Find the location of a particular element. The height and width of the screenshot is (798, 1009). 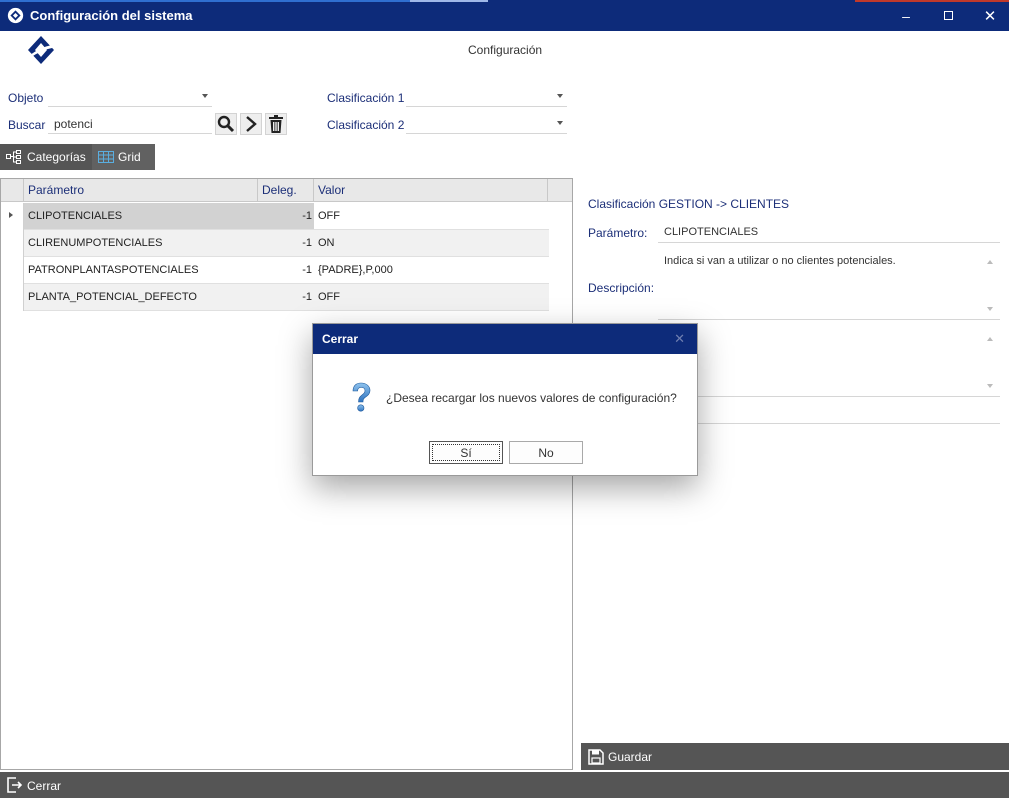

close-window-button: ✕ is located at coordinates (989, 15).